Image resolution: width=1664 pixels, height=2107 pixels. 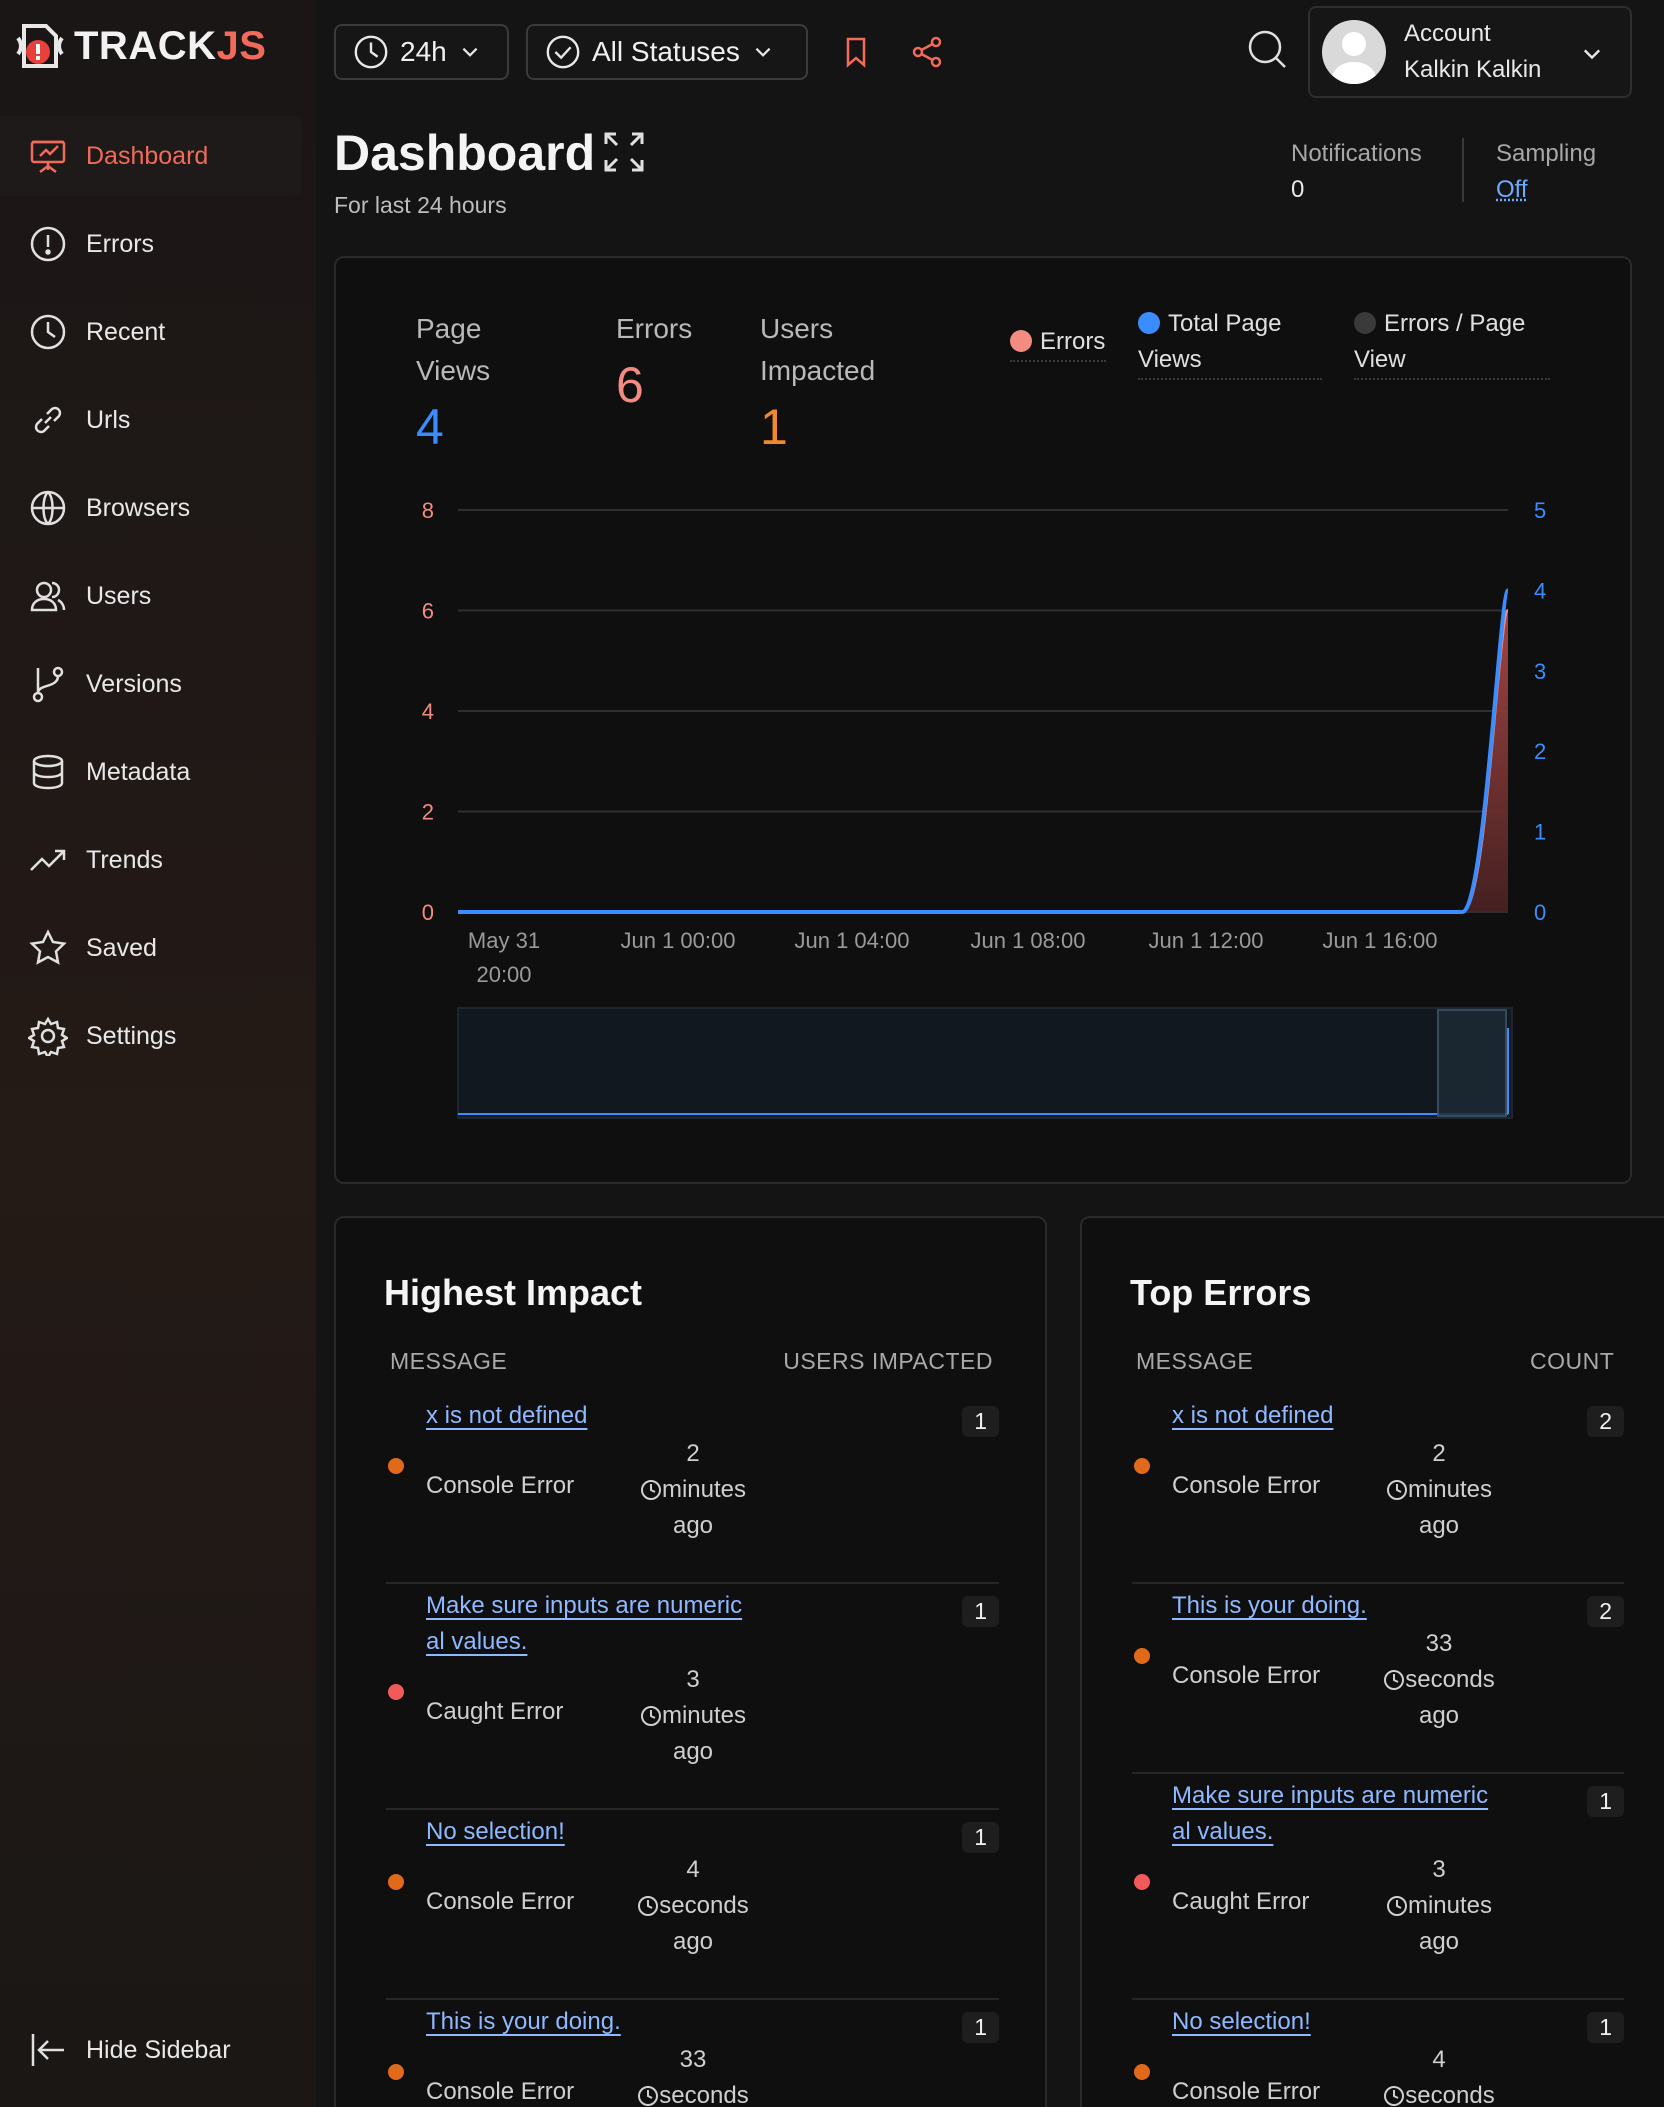 I want to click on sampling-stat: Sampling Off, so click(x=1546, y=172).